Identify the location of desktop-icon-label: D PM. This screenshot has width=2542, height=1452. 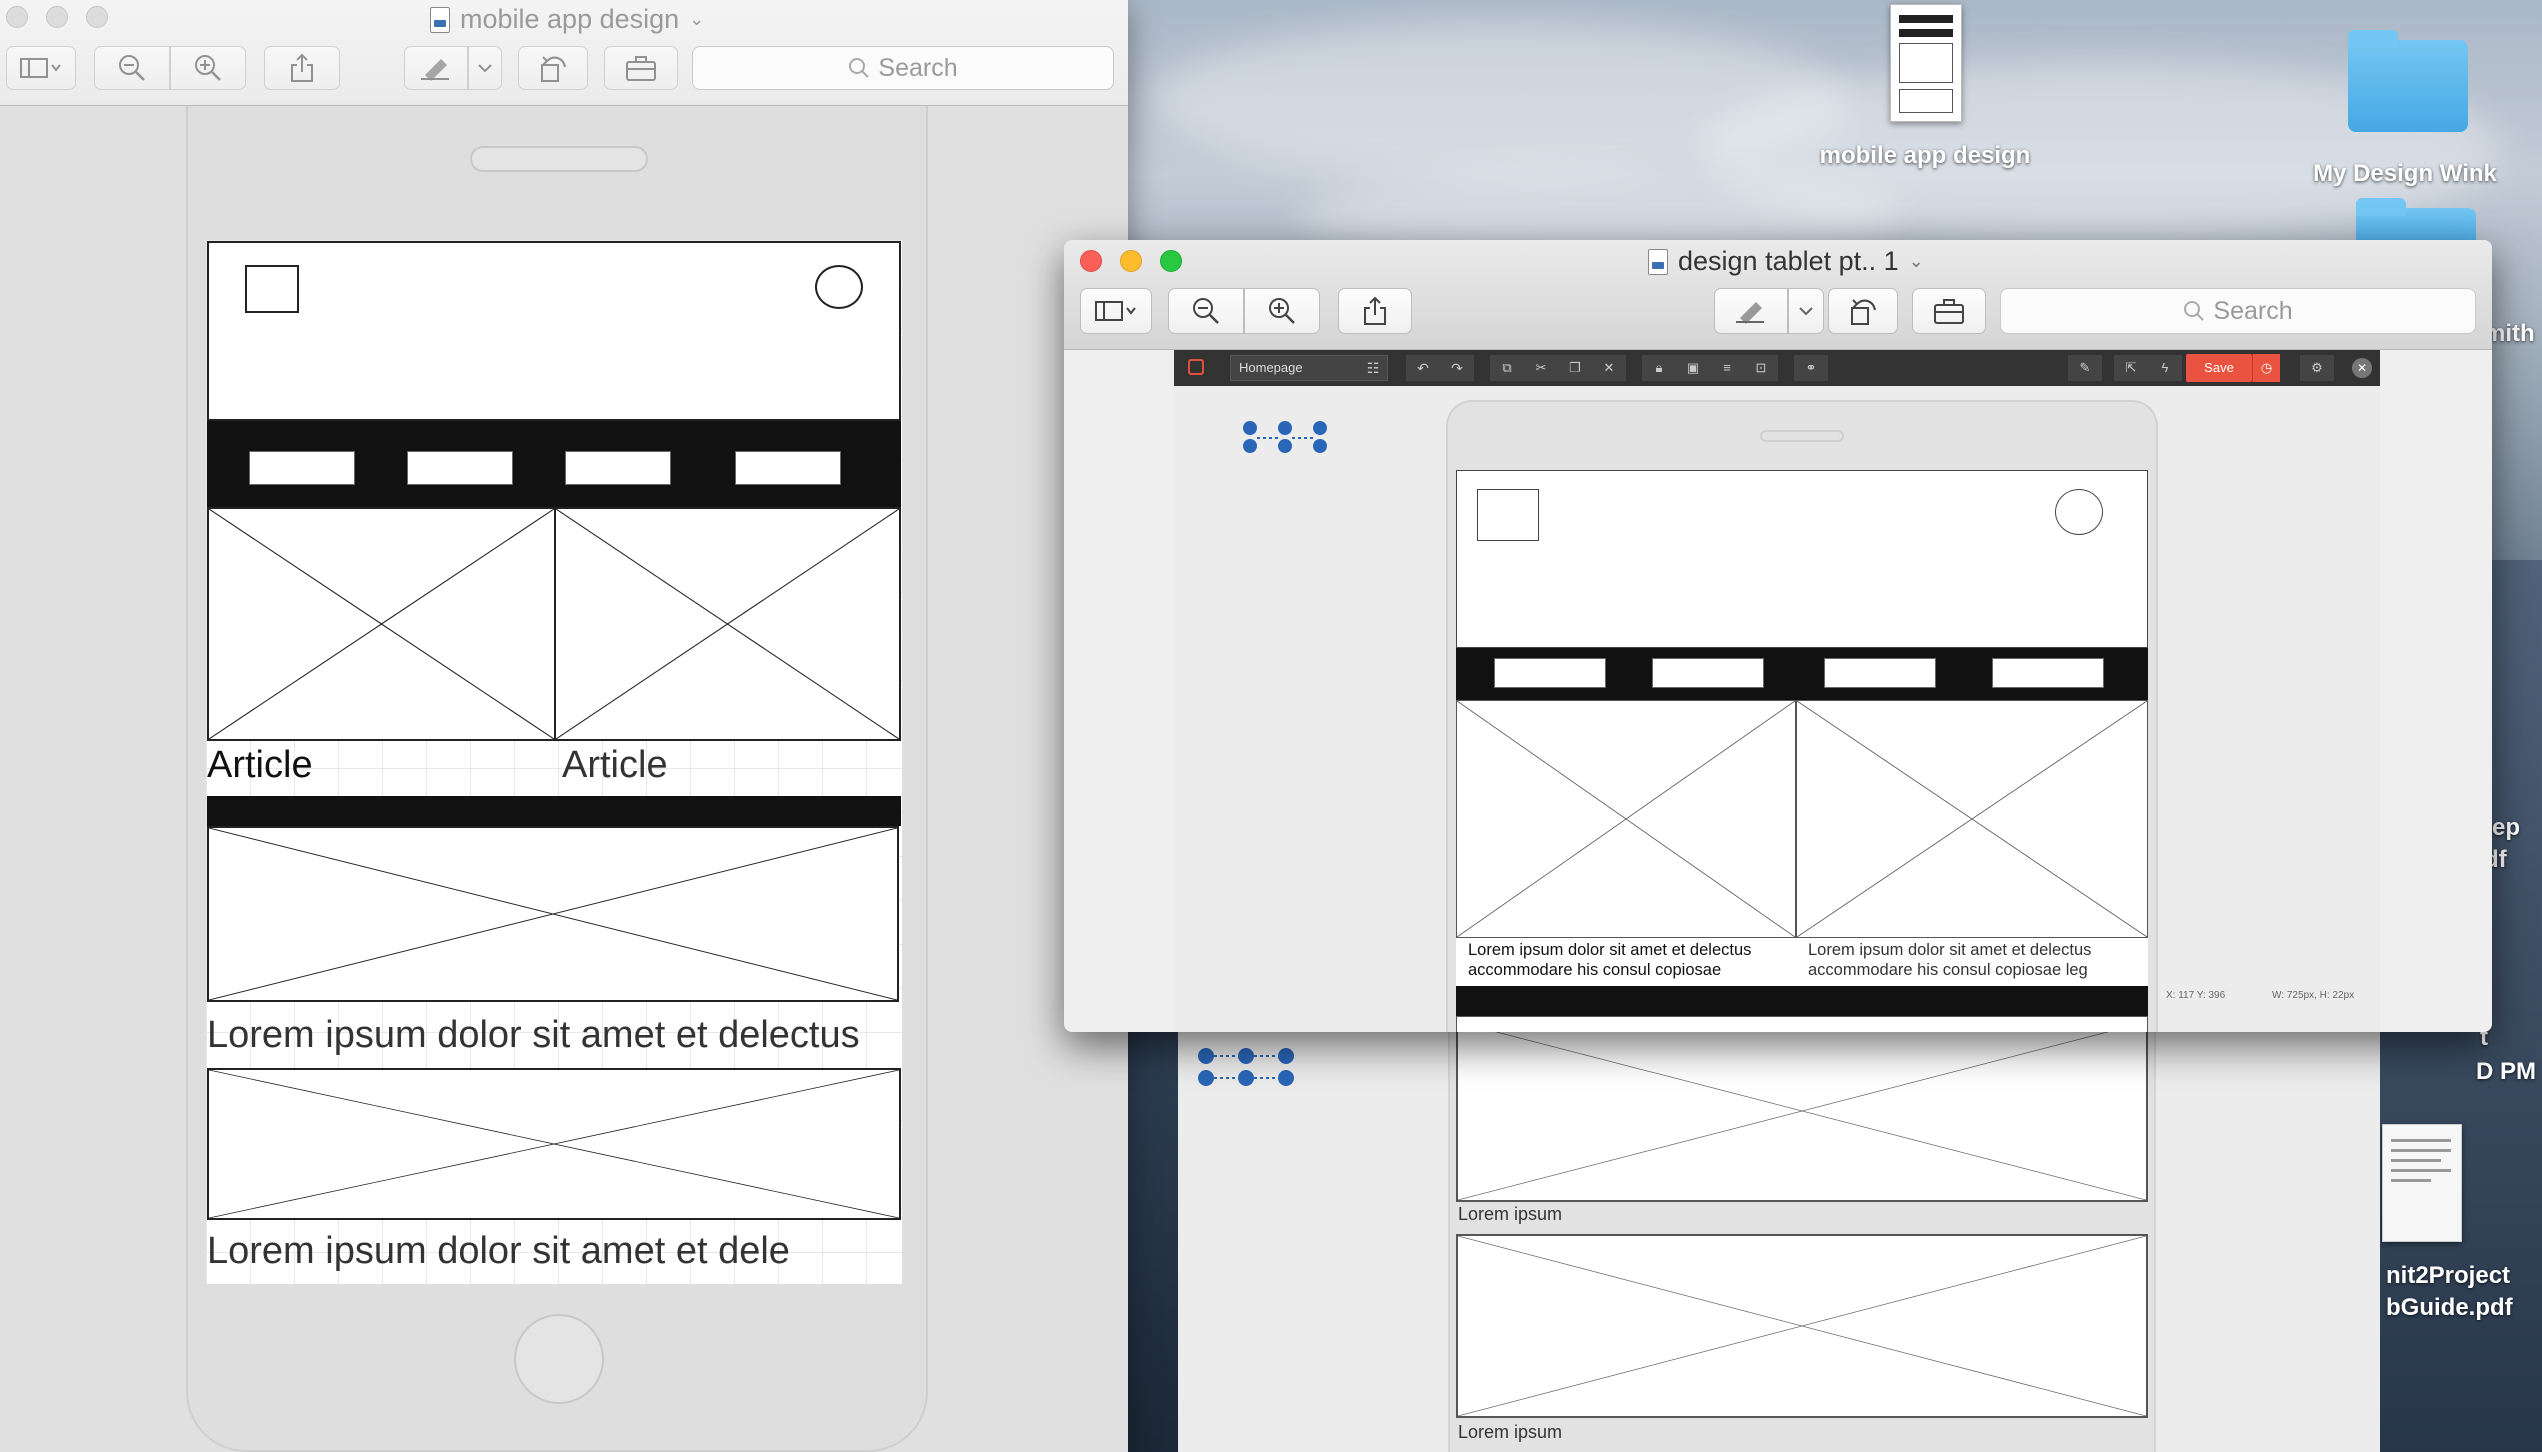
(2509, 1072).